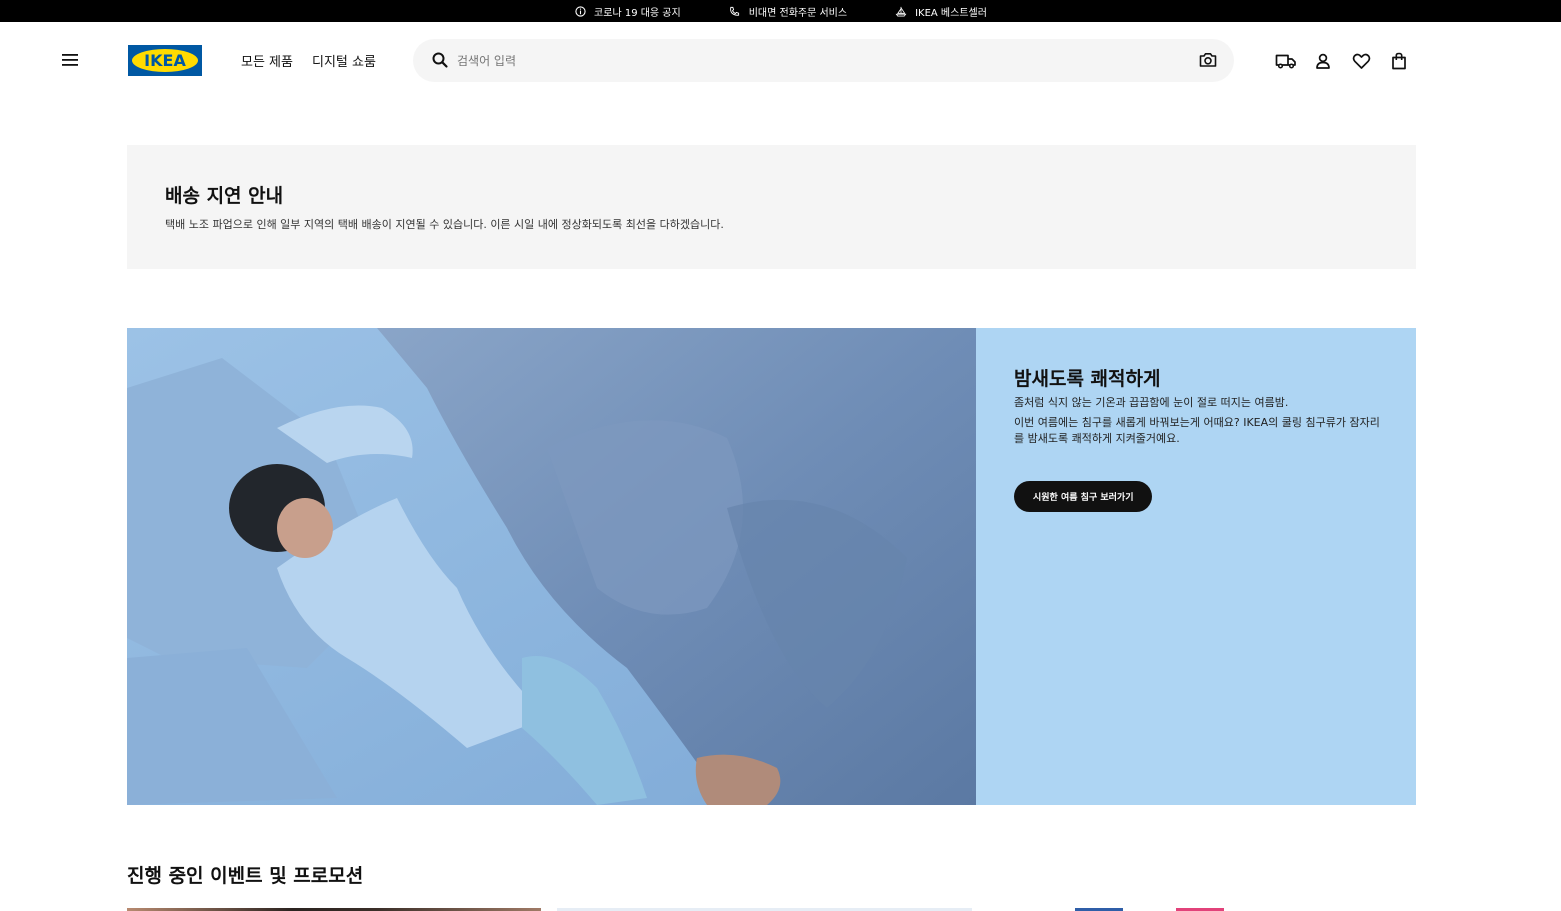 Image resolution: width=1561 pixels, height=911 pixels. Describe the element at coordinates (344, 60) in the screenshot. I see `nav-digital-showroom: 디지털 쇼룸` at that location.